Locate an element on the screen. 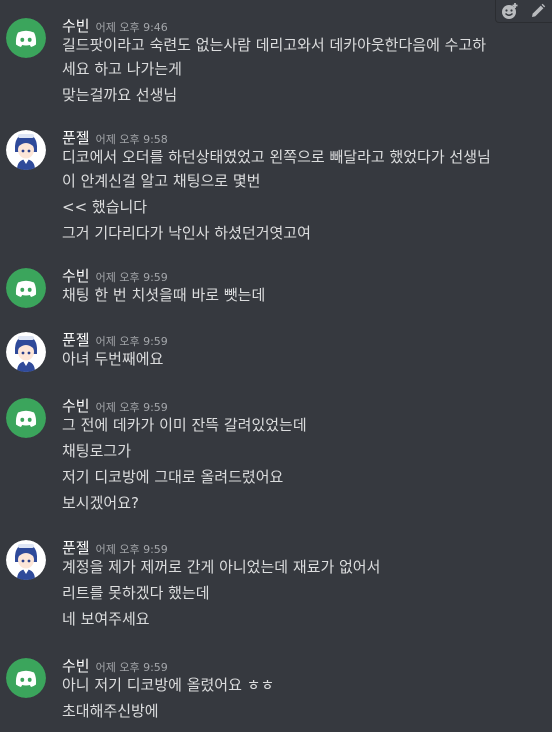 This screenshot has width=552, height=732. message-text: 초대해주신방에 is located at coordinates (110, 711).